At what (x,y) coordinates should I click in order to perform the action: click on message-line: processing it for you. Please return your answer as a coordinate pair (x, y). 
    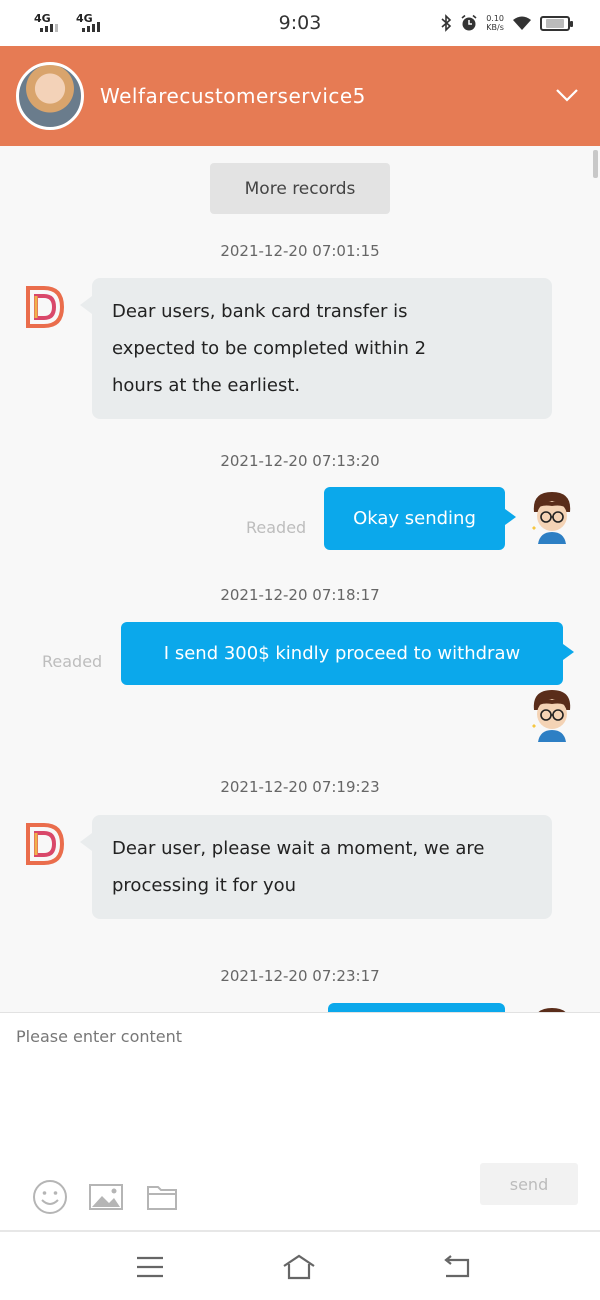
    Looking at the image, I should click on (204, 885).